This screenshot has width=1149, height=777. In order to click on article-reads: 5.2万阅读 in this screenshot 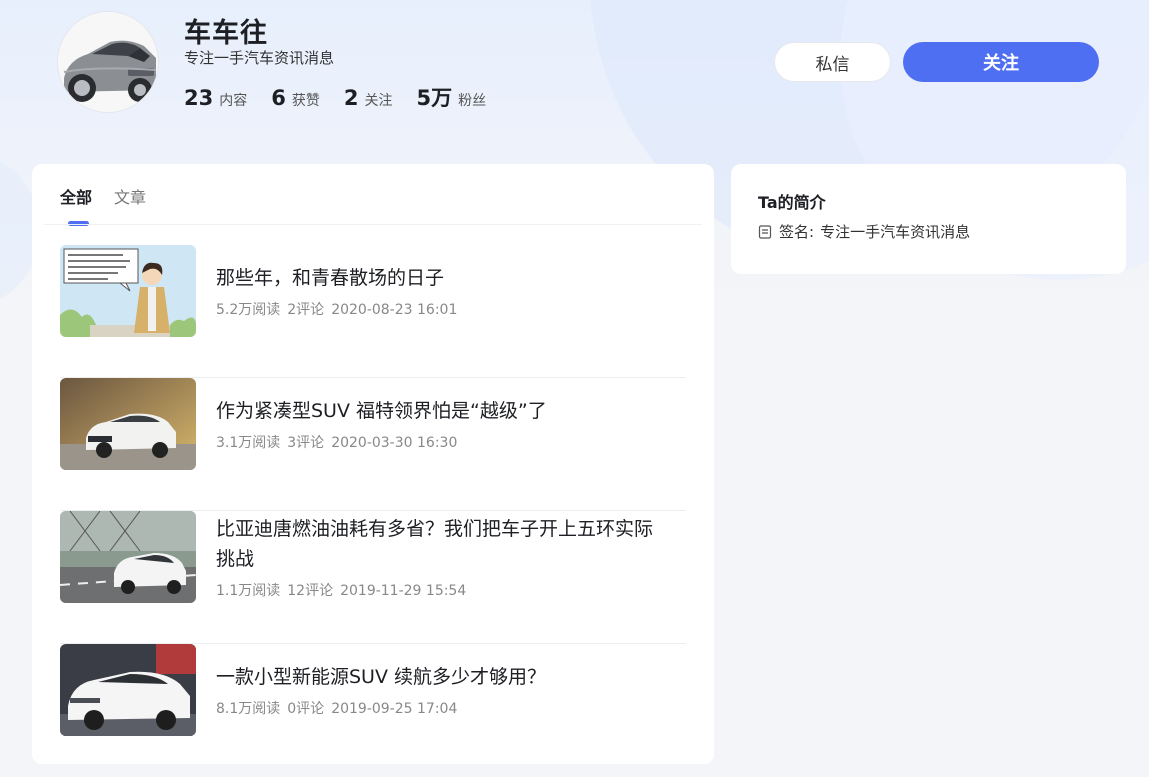, I will do `click(248, 310)`.